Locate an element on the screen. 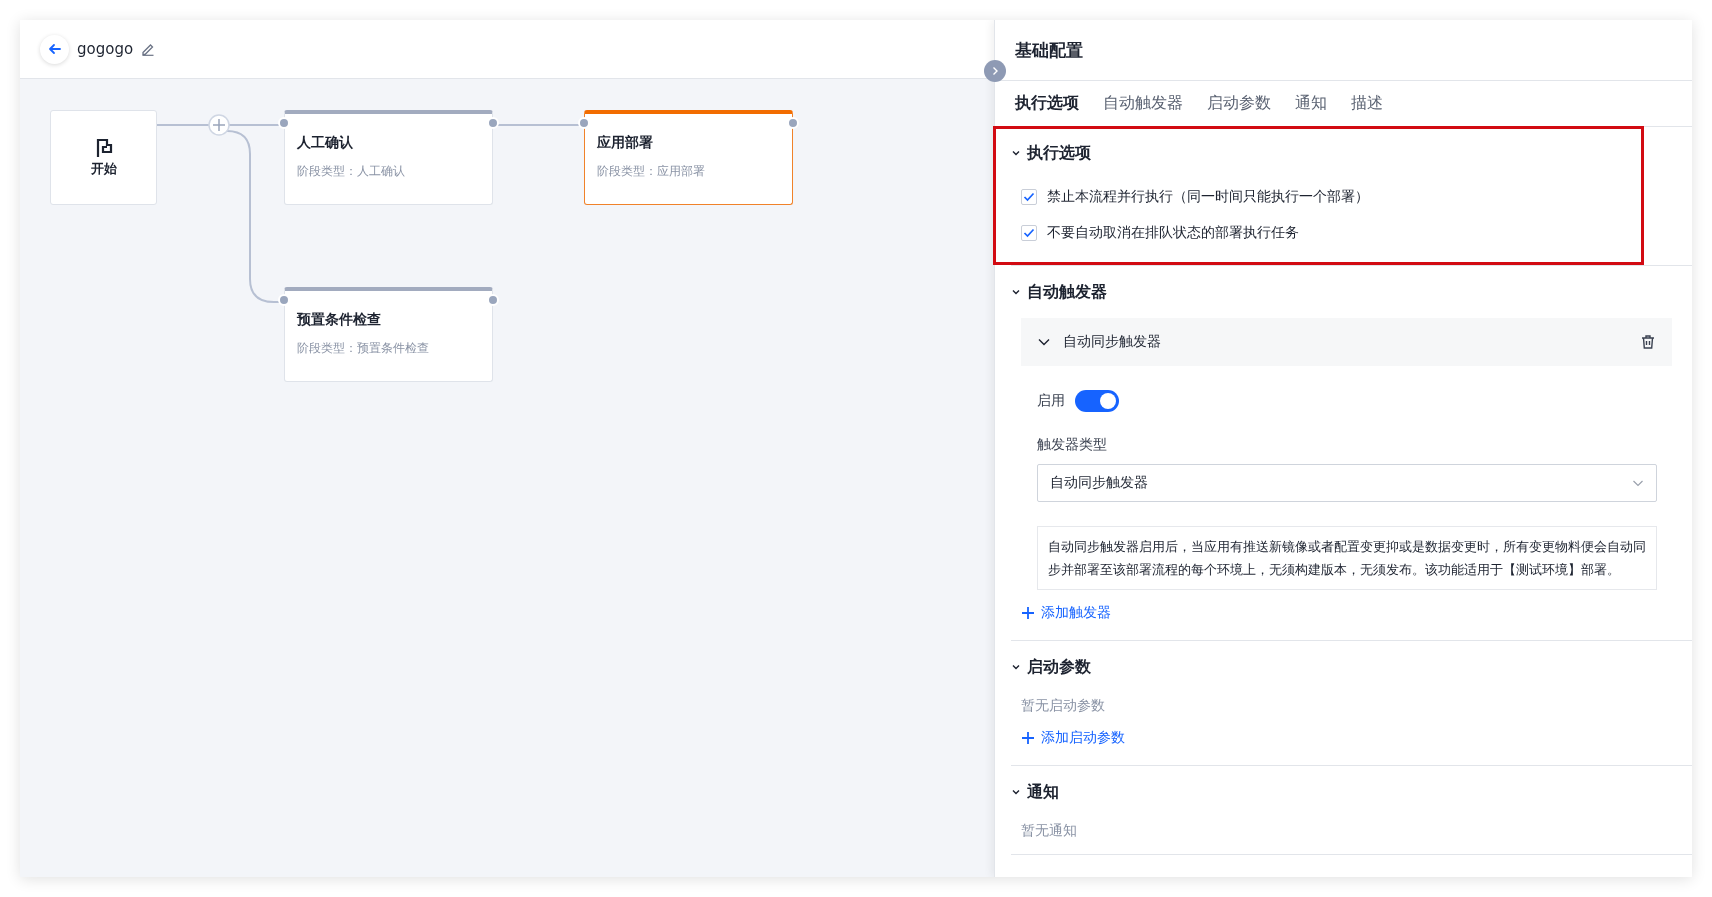  trash-icon is located at coordinates (1648, 342).